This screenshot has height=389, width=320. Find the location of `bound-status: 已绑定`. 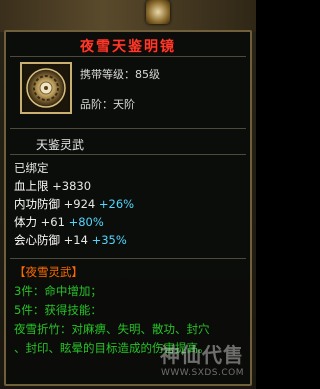

bound-status: 已绑定 is located at coordinates (31, 168).